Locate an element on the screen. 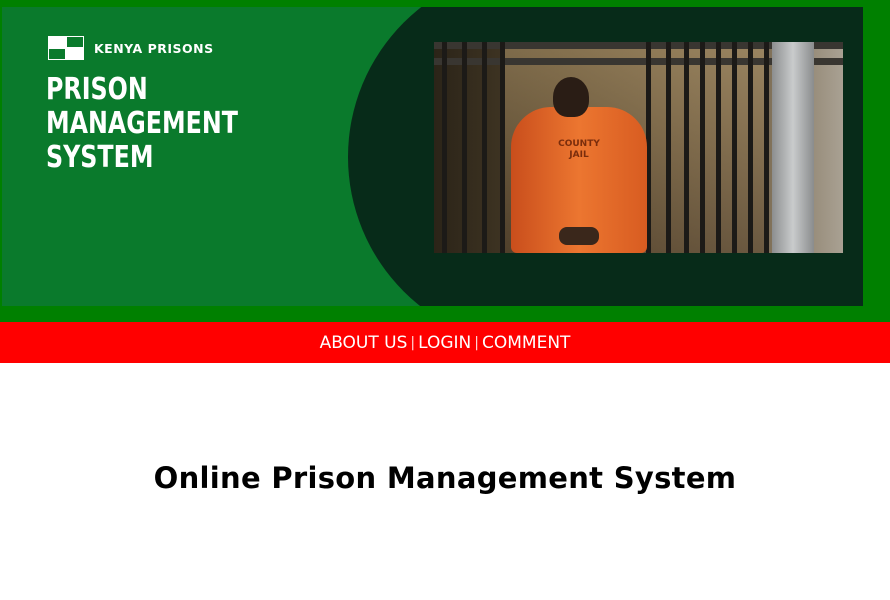  checkered-flag-icon is located at coordinates (66, 48).